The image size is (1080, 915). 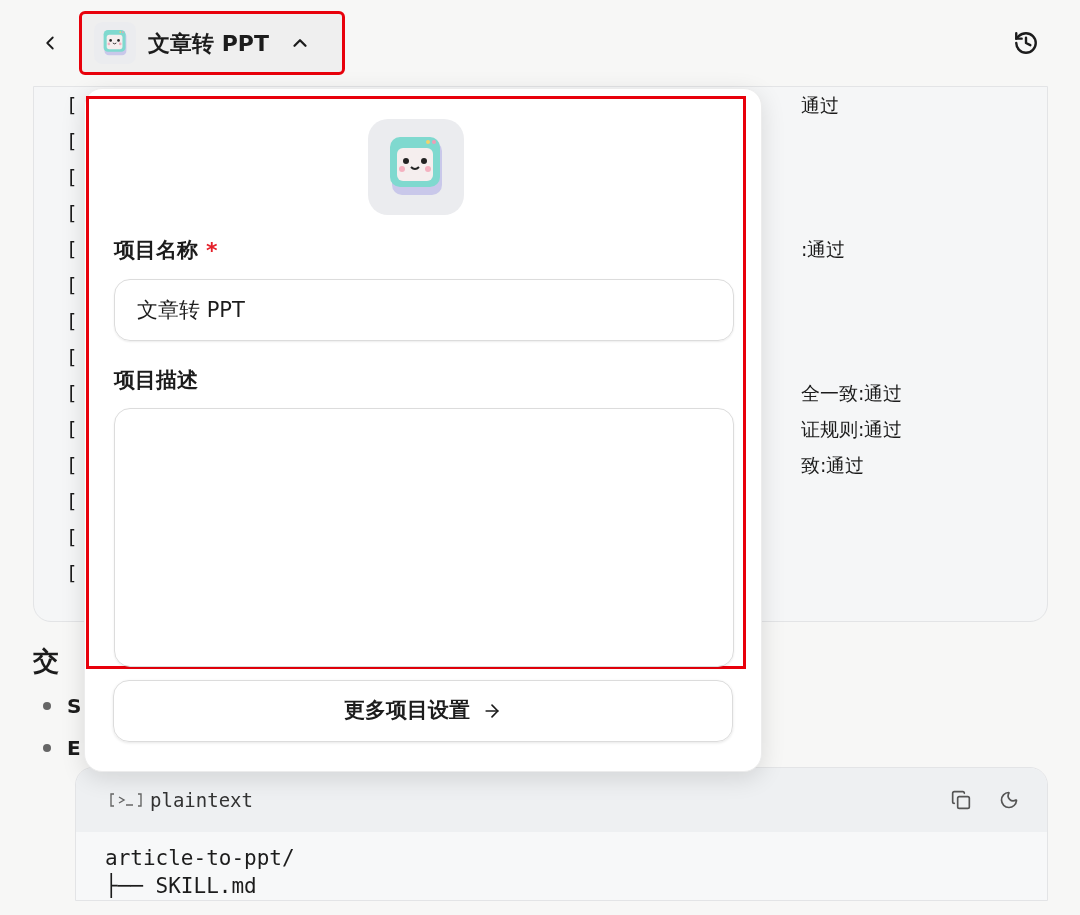 I want to click on history-icon, so click(x=1026, y=43).